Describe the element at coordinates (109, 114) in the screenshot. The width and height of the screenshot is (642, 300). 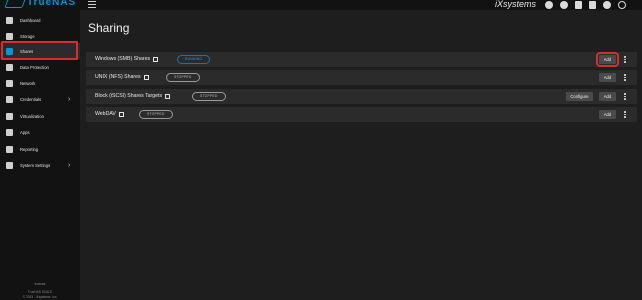
I see `share-title-link: WebDAV` at that location.